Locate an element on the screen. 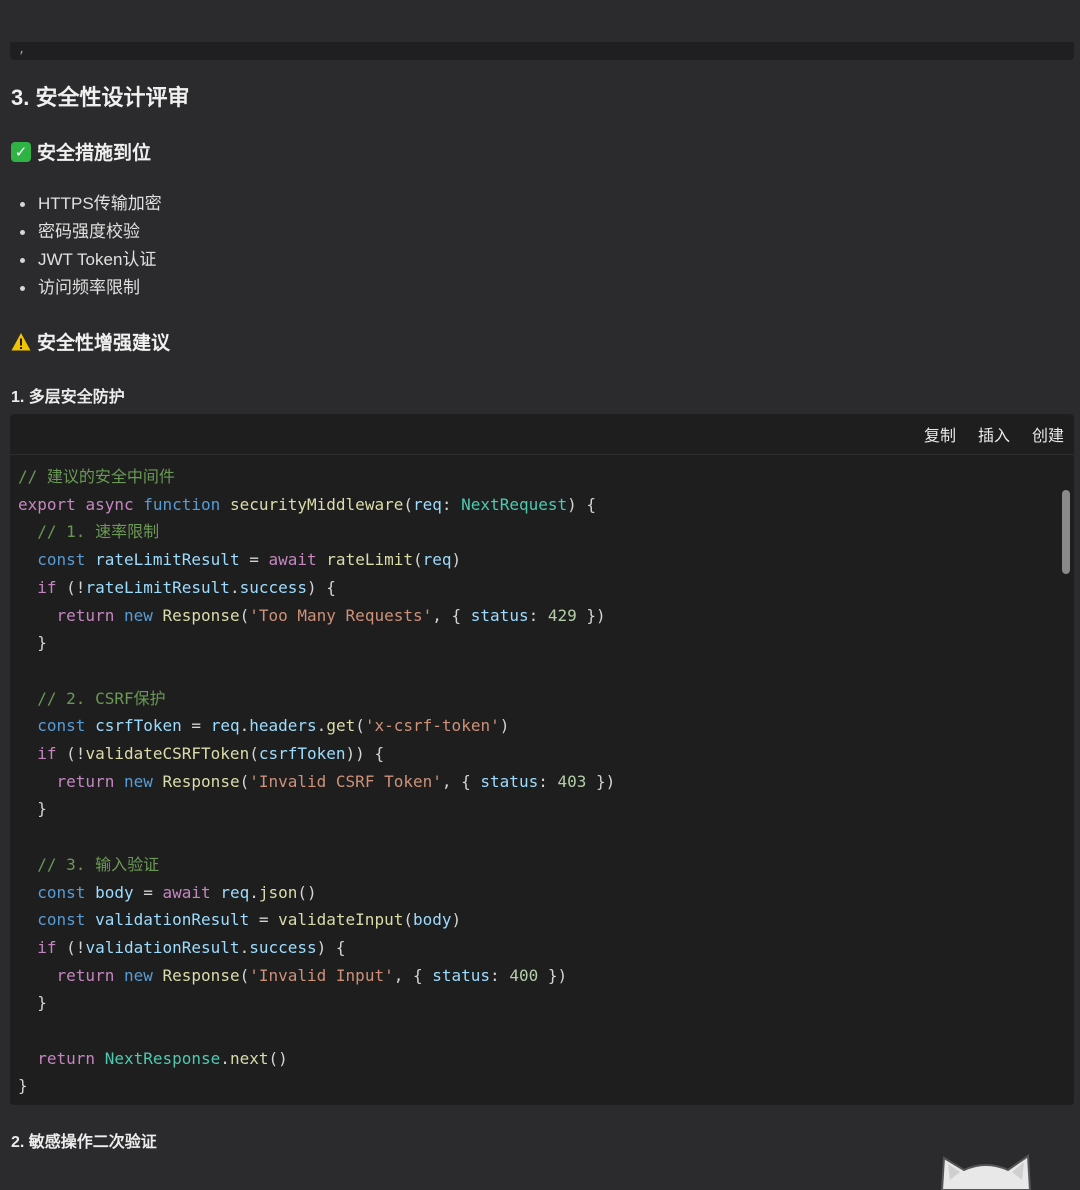 Image resolution: width=1080 pixels, height=1190 pixels. section-title: 3. 安全性设计评审 is located at coordinates (100, 97).